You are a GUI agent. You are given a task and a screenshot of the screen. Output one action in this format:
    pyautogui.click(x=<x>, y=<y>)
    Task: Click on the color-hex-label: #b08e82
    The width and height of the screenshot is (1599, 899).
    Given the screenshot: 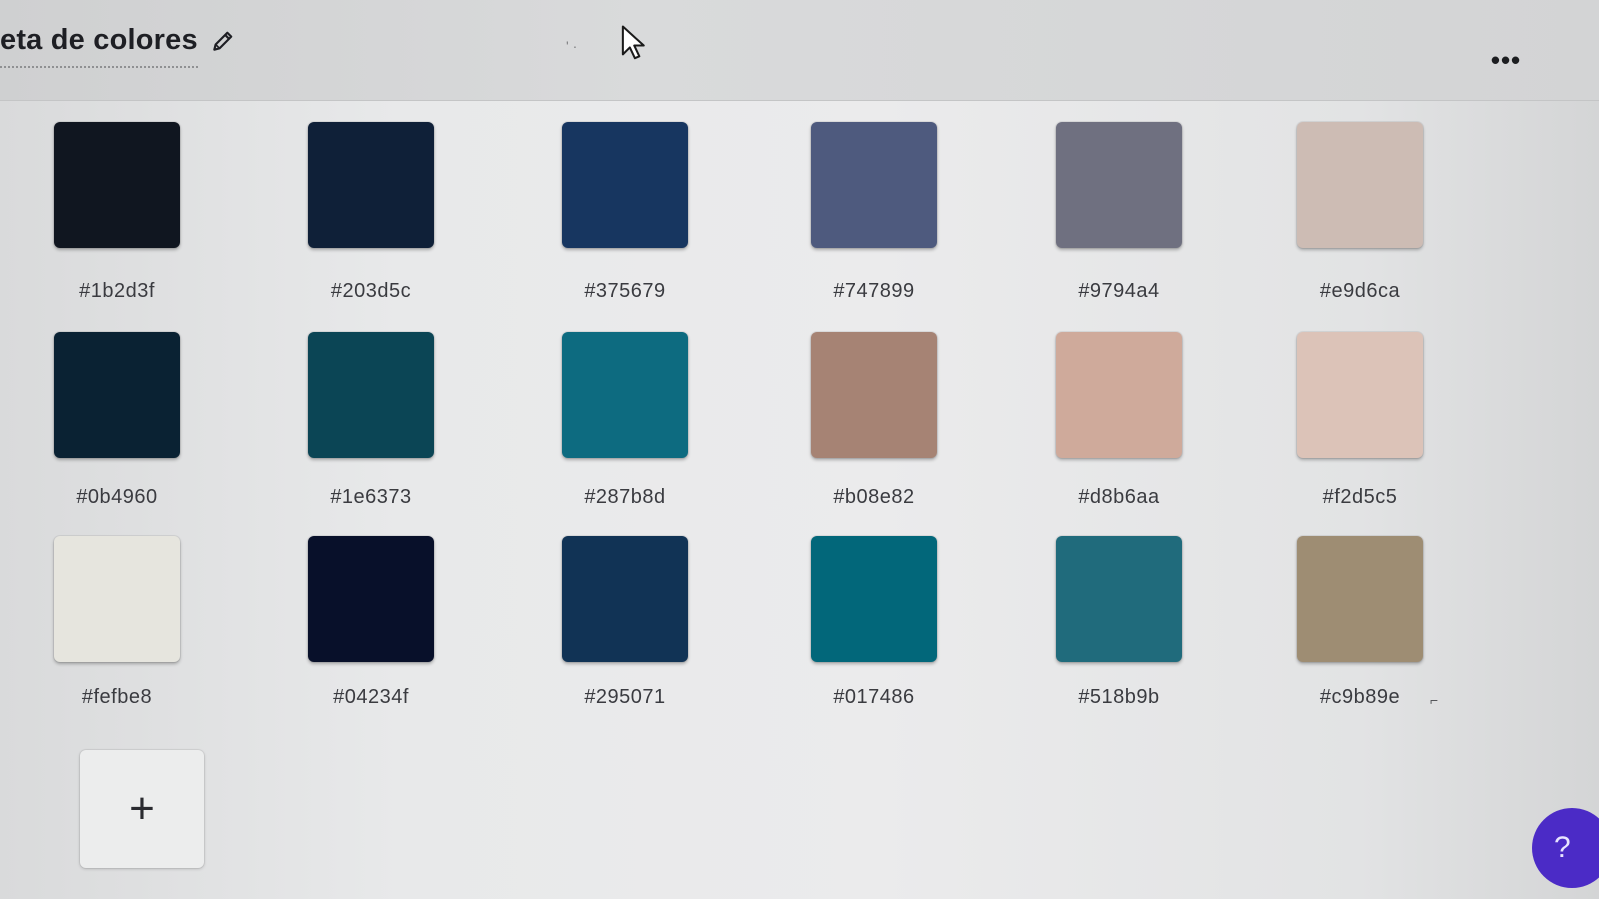 What is the action you would take?
    pyautogui.click(x=874, y=497)
    